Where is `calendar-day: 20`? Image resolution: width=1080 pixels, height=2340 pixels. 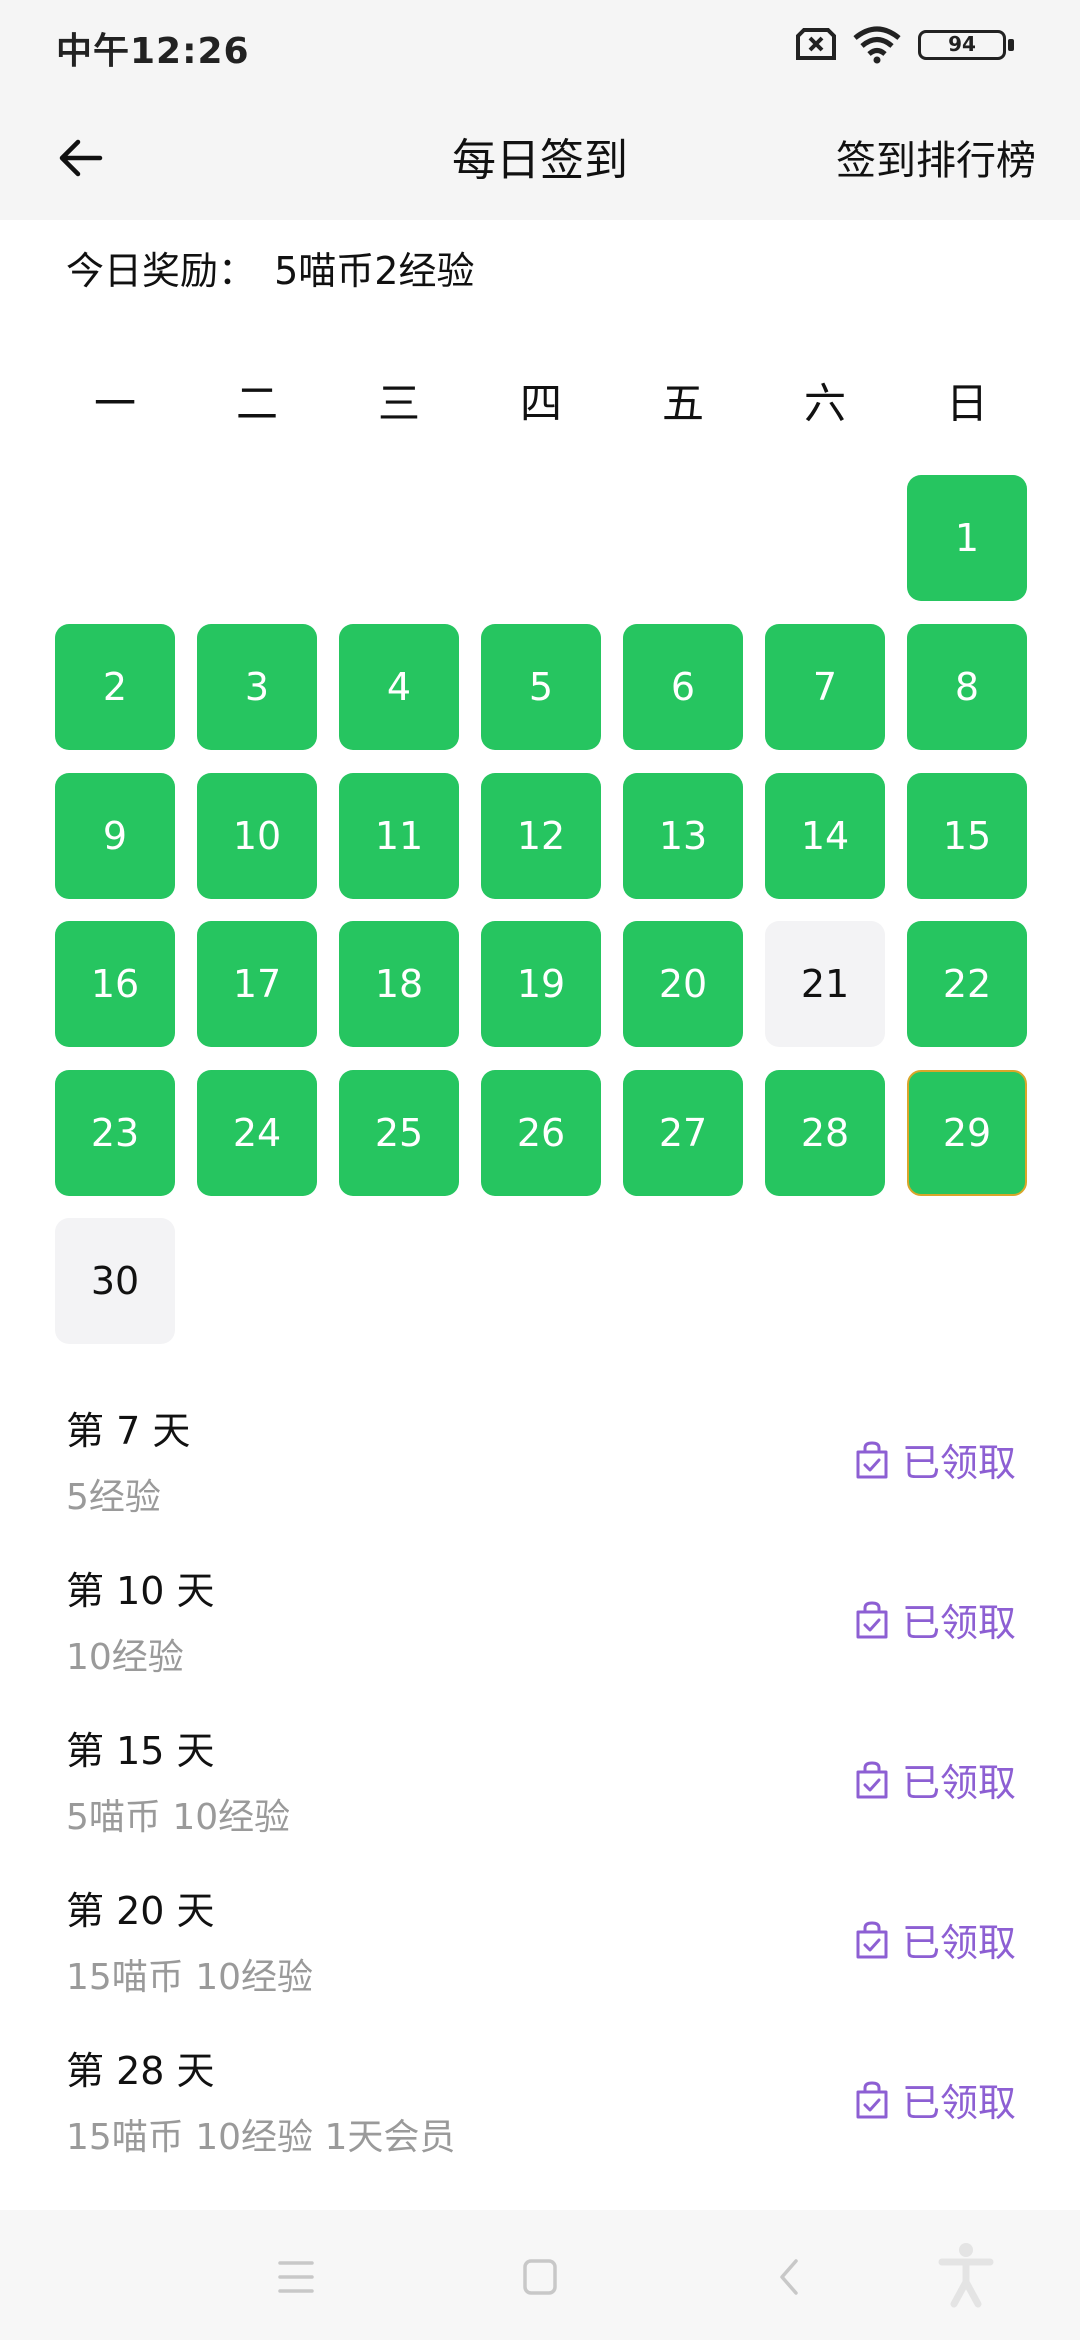
calendar-day: 20 is located at coordinates (683, 984).